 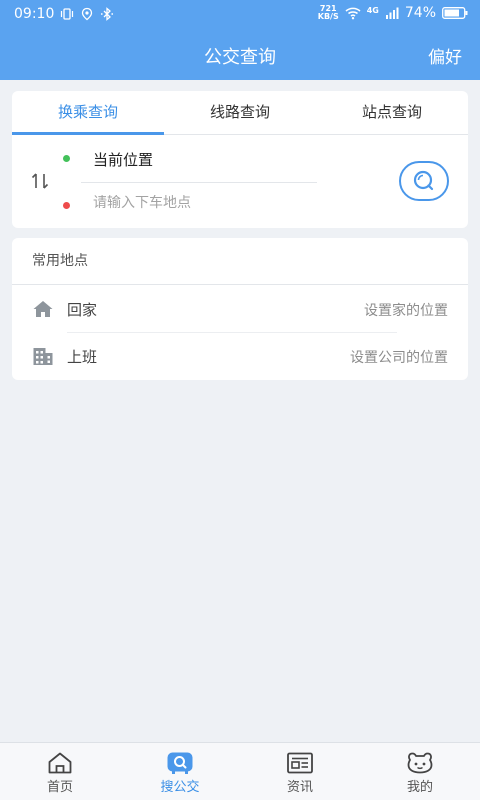 I want to click on destination-input, so click(x=203, y=203).